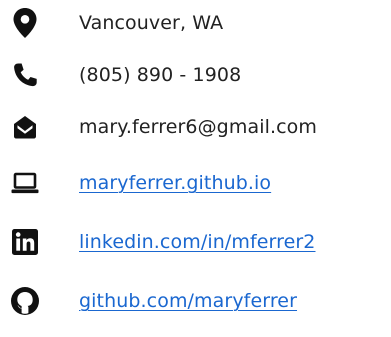  Describe the element at coordinates (175, 183) in the screenshot. I see `website-link: maryferrer.github.io` at that location.